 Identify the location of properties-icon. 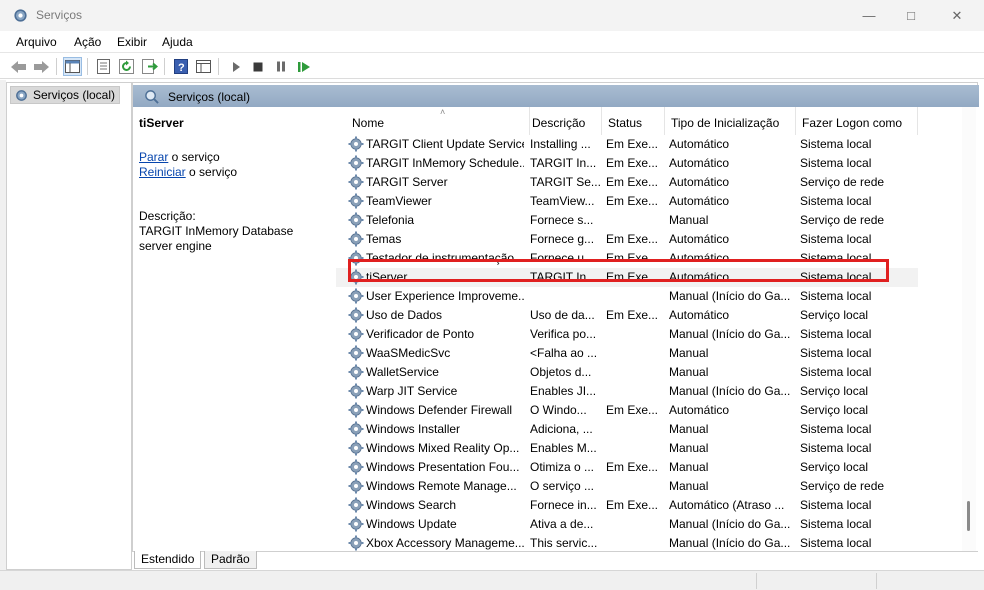
(103, 66).